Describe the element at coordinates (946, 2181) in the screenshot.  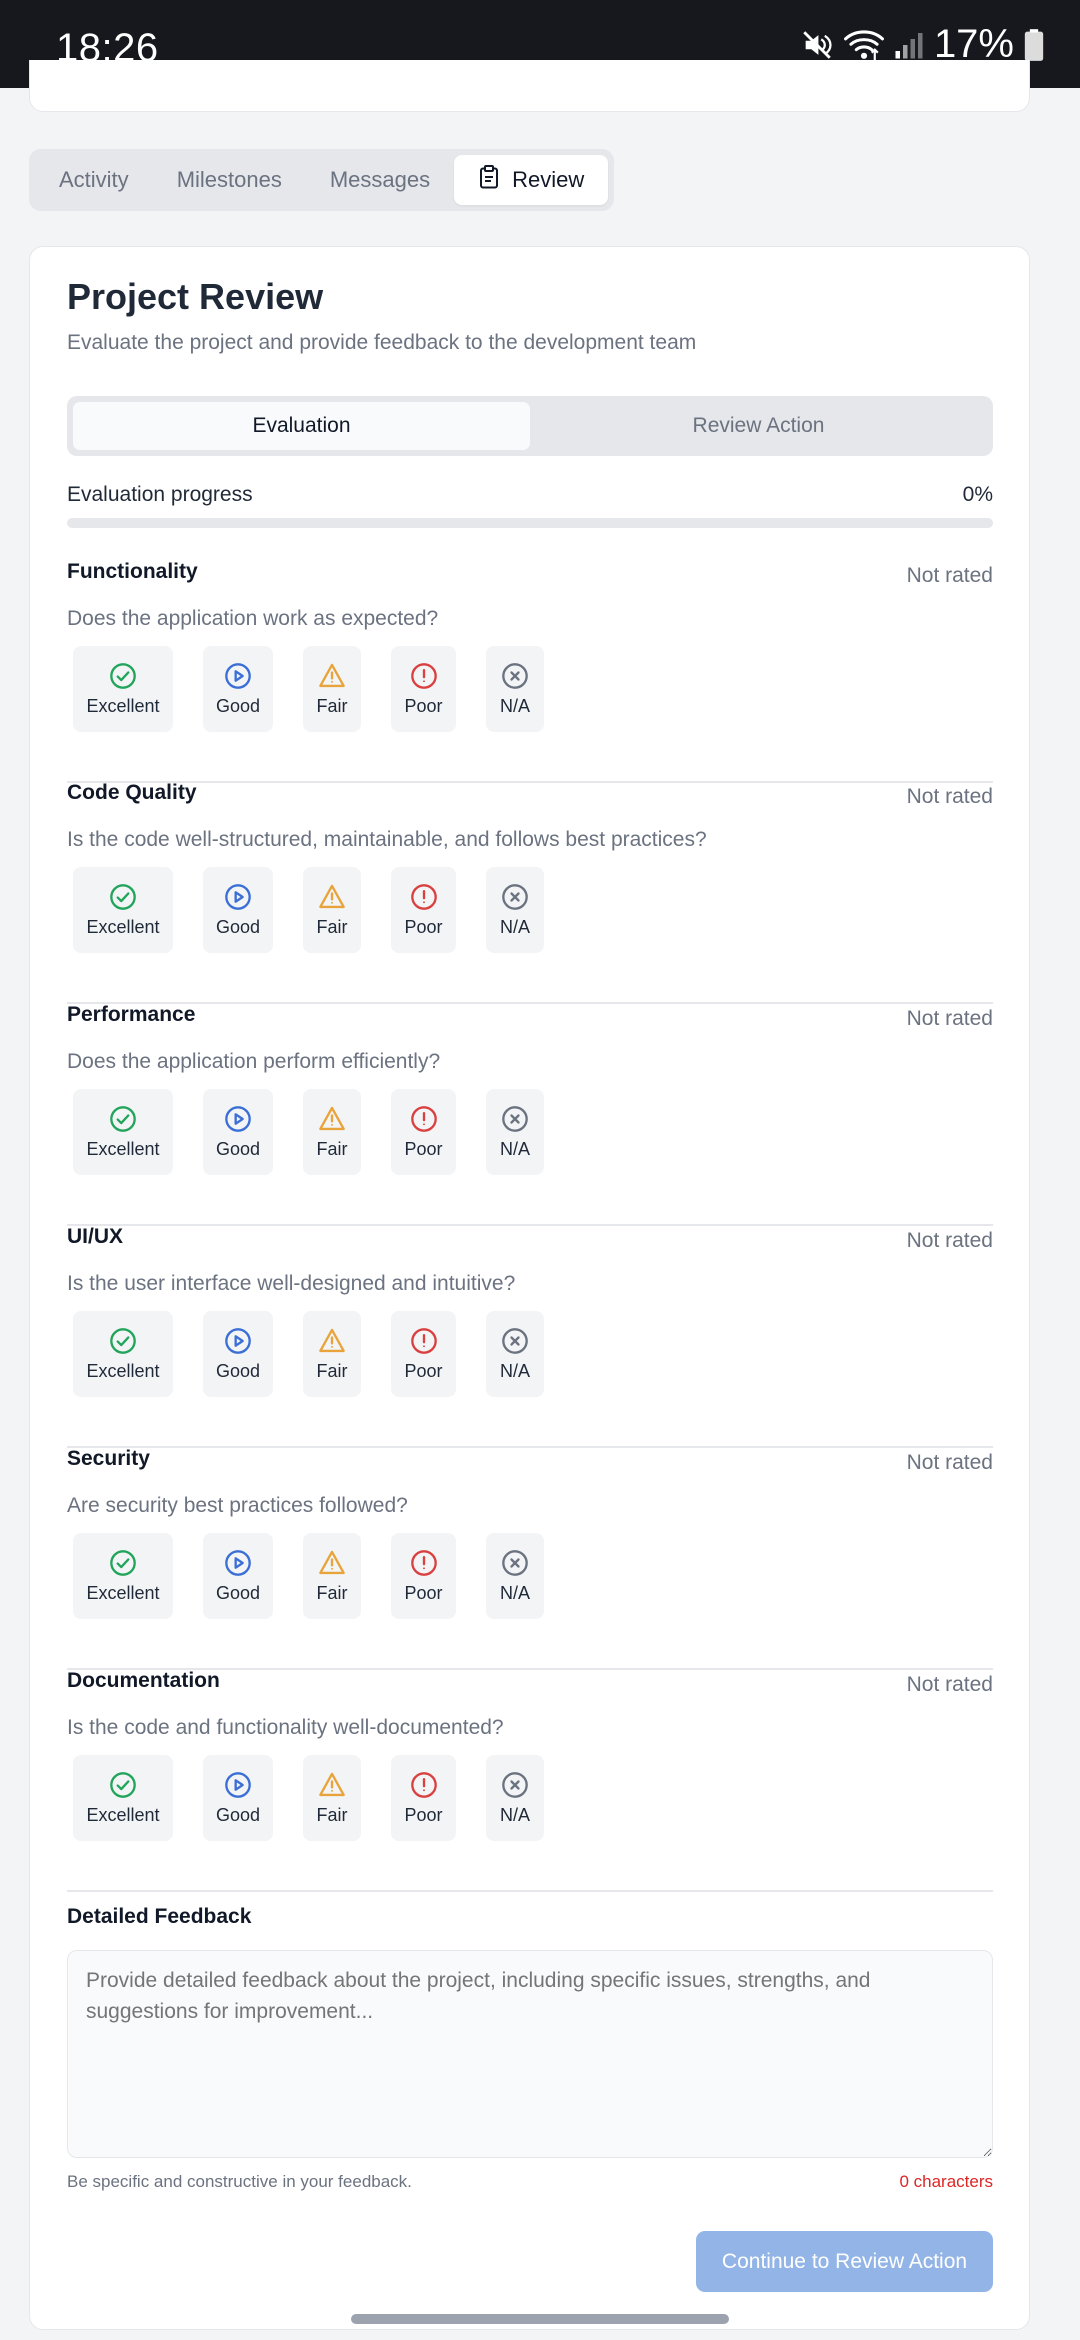
I see `character-count: 0 characters` at that location.